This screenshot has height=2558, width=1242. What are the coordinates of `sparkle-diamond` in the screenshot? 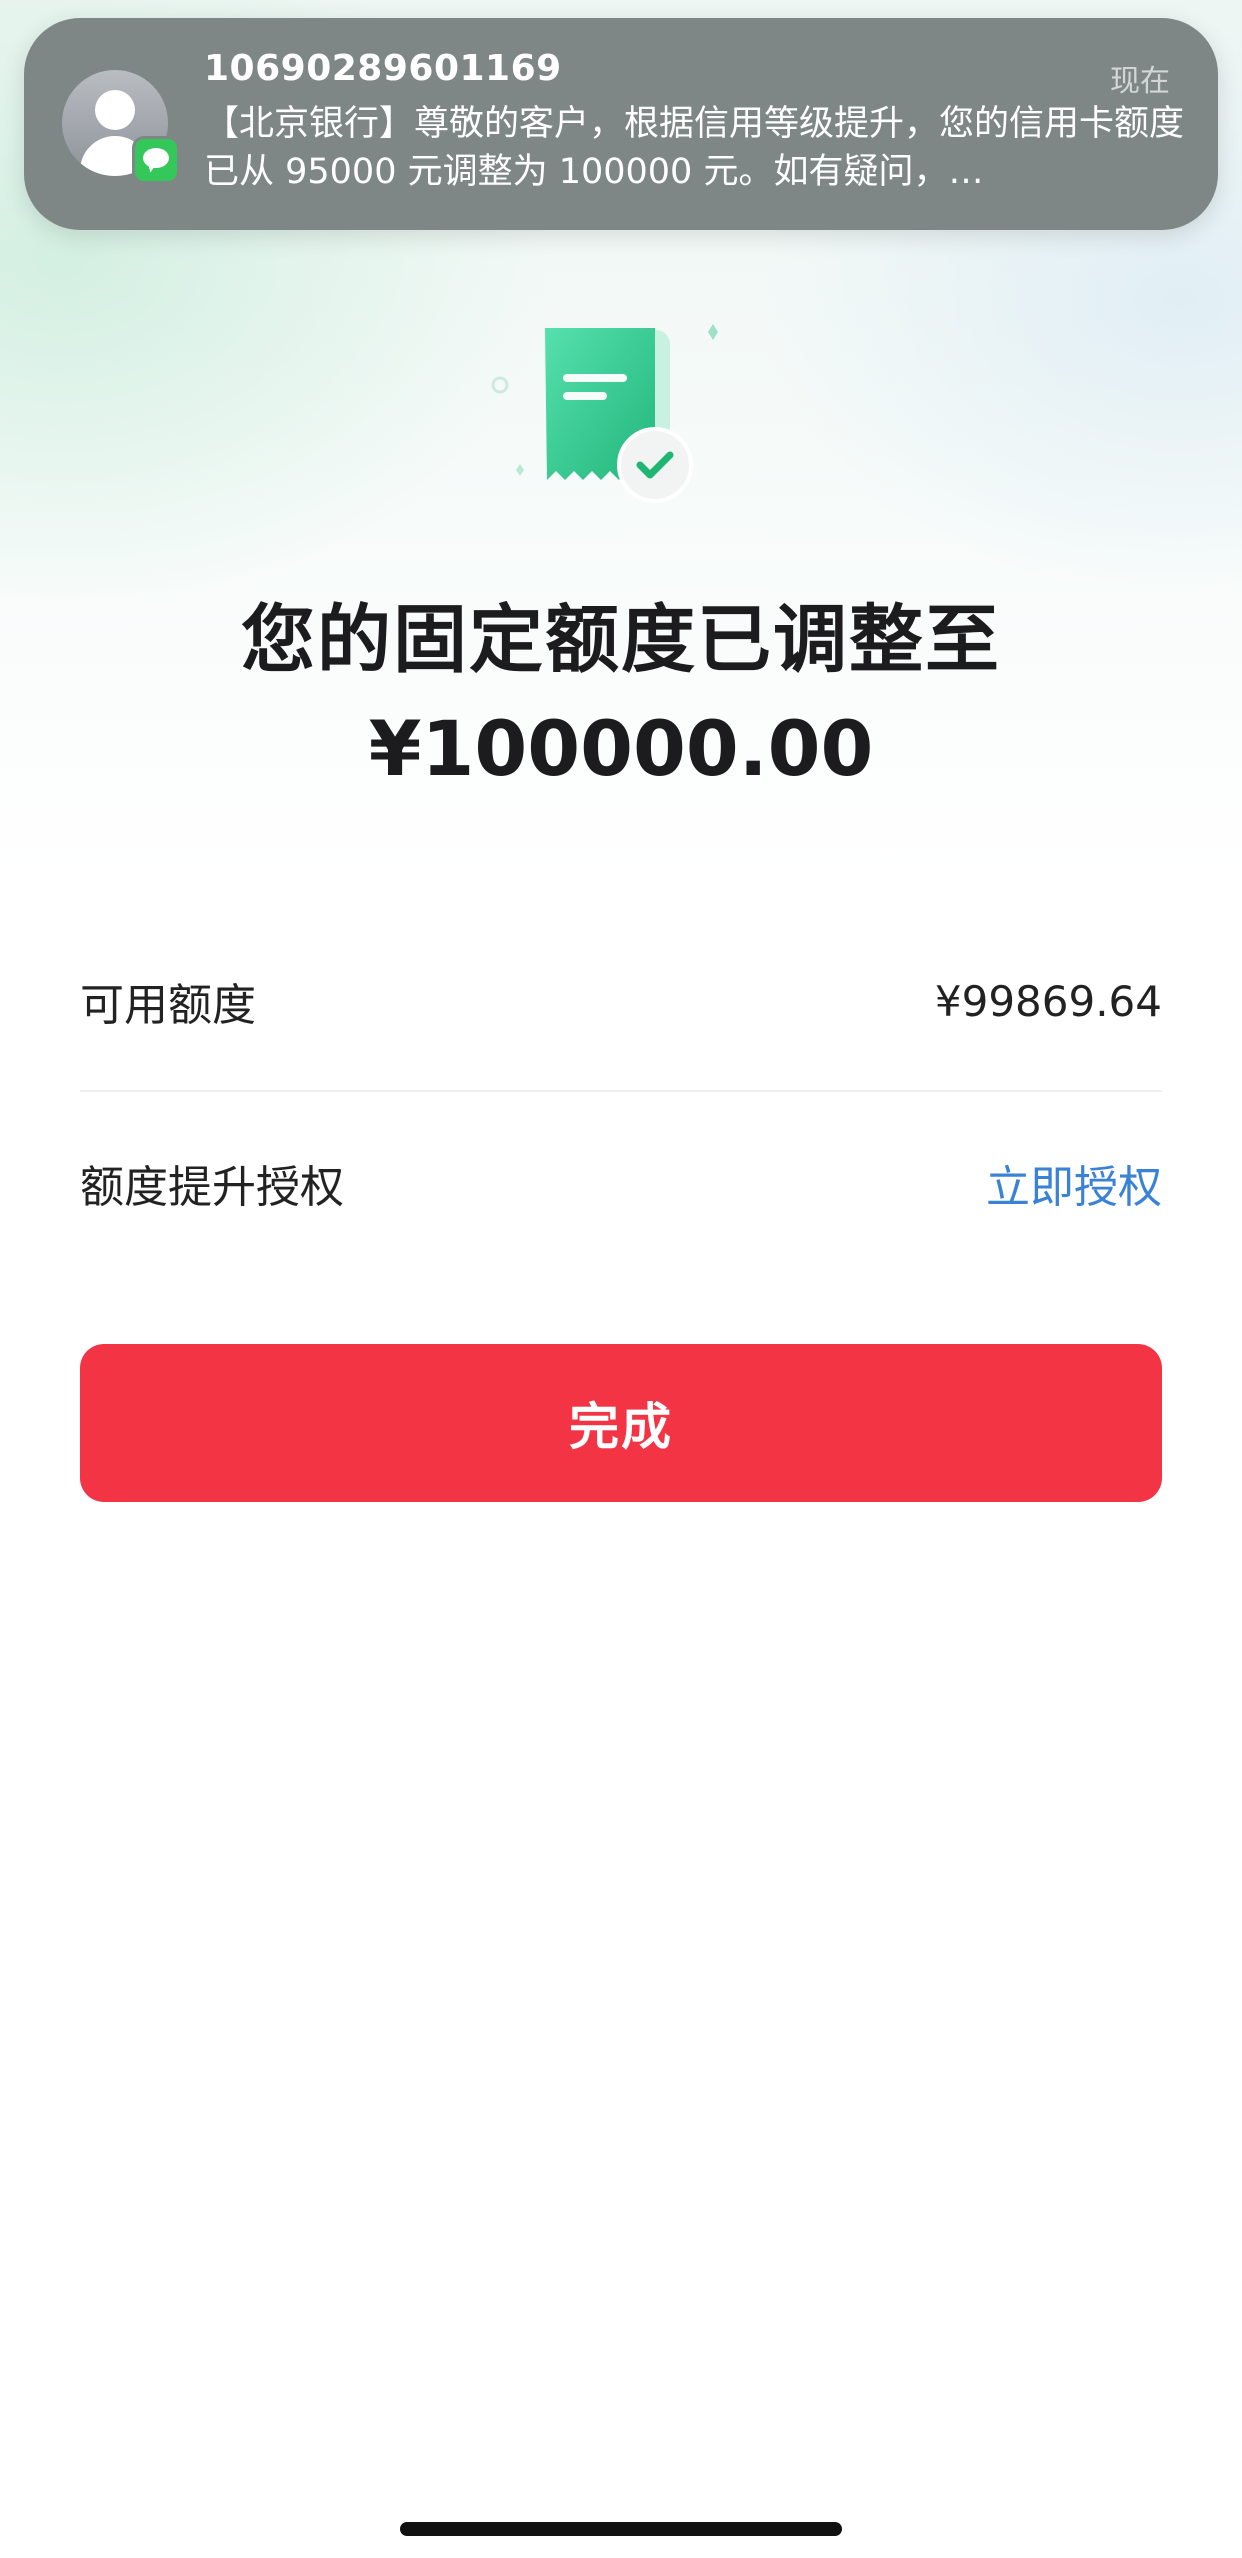 It's located at (713, 332).